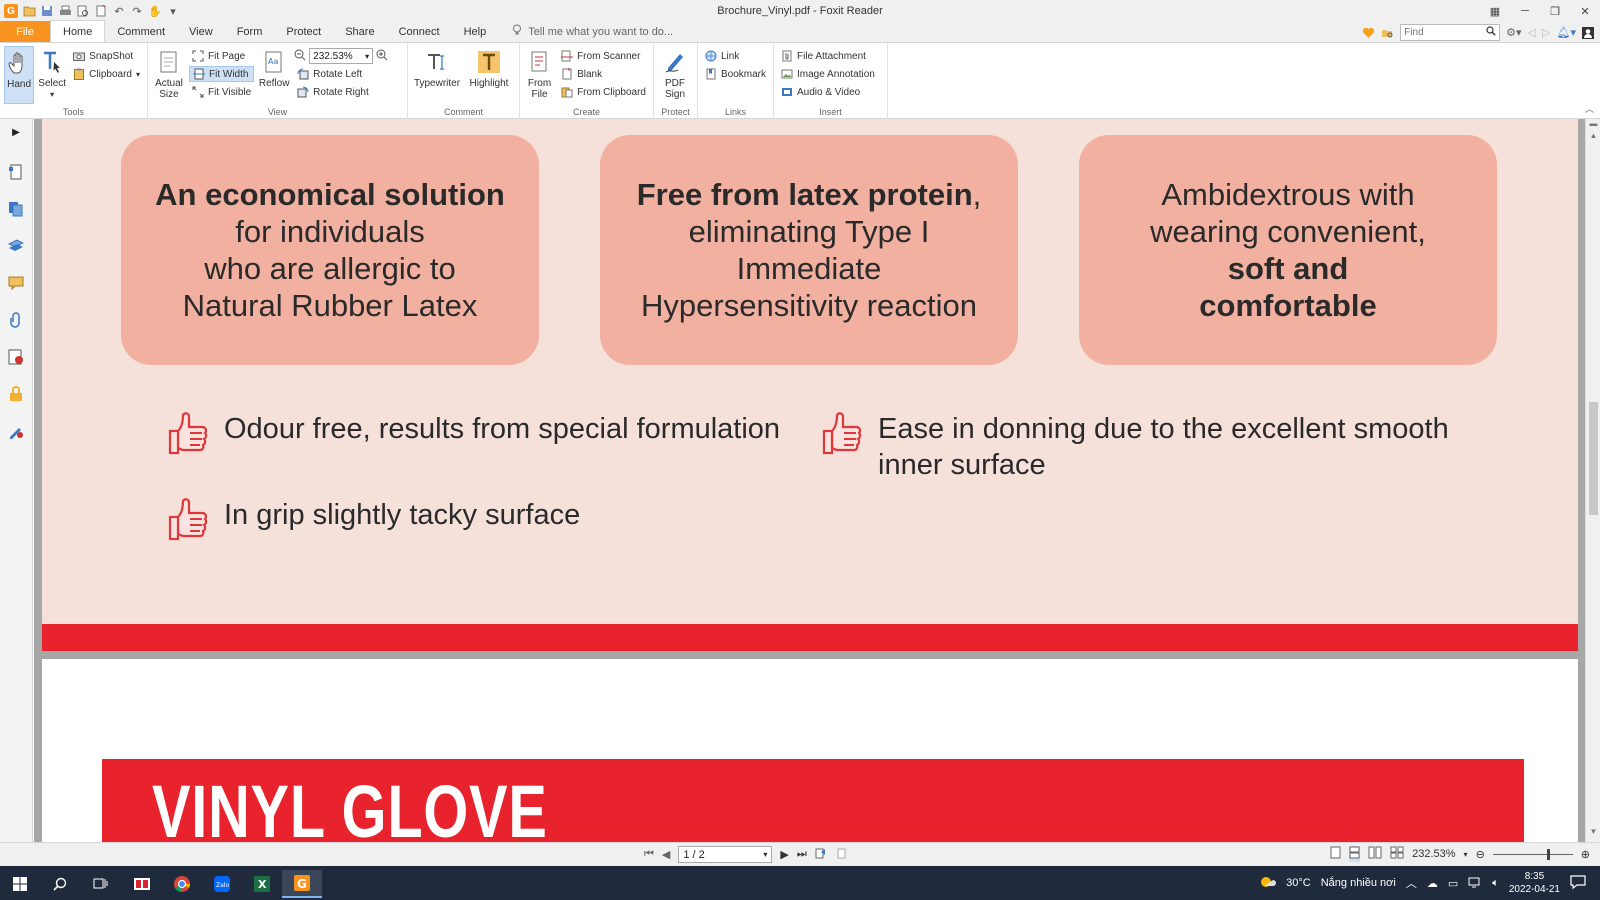 The image size is (1600, 900). Describe the element at coordinates (382, 56) in the screenshot. I see `zoom-in-icon` at that location.